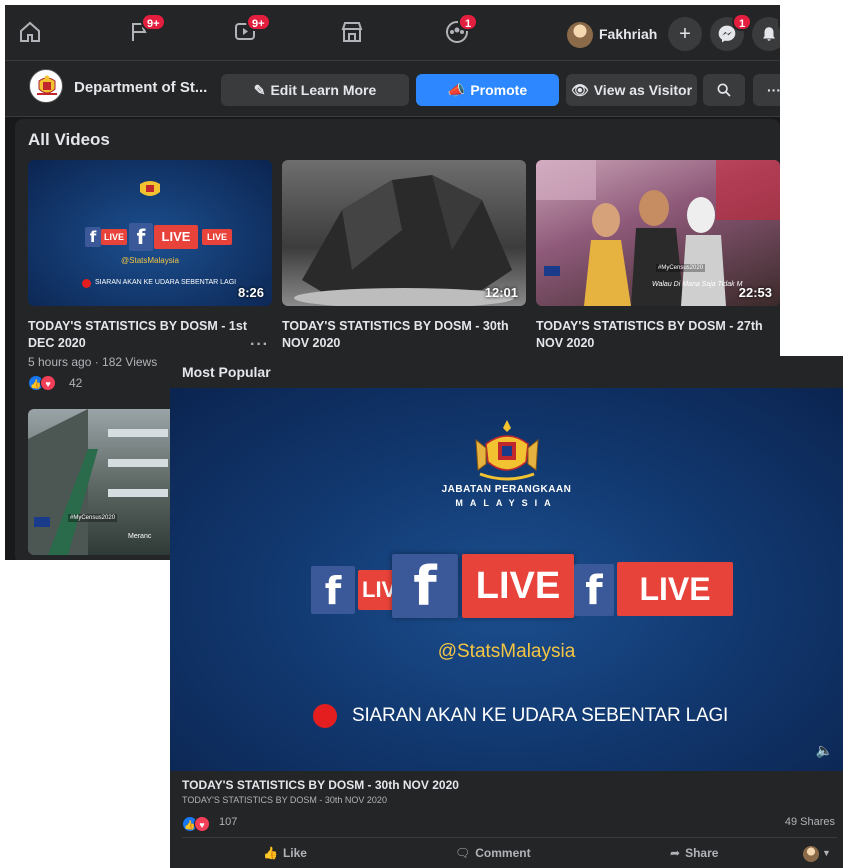 The image size is (843, 868). What do you see at coordinates (579, 90) in the screenshot?
I see `eye-icon: 👁` at bounding box center [579, 90].